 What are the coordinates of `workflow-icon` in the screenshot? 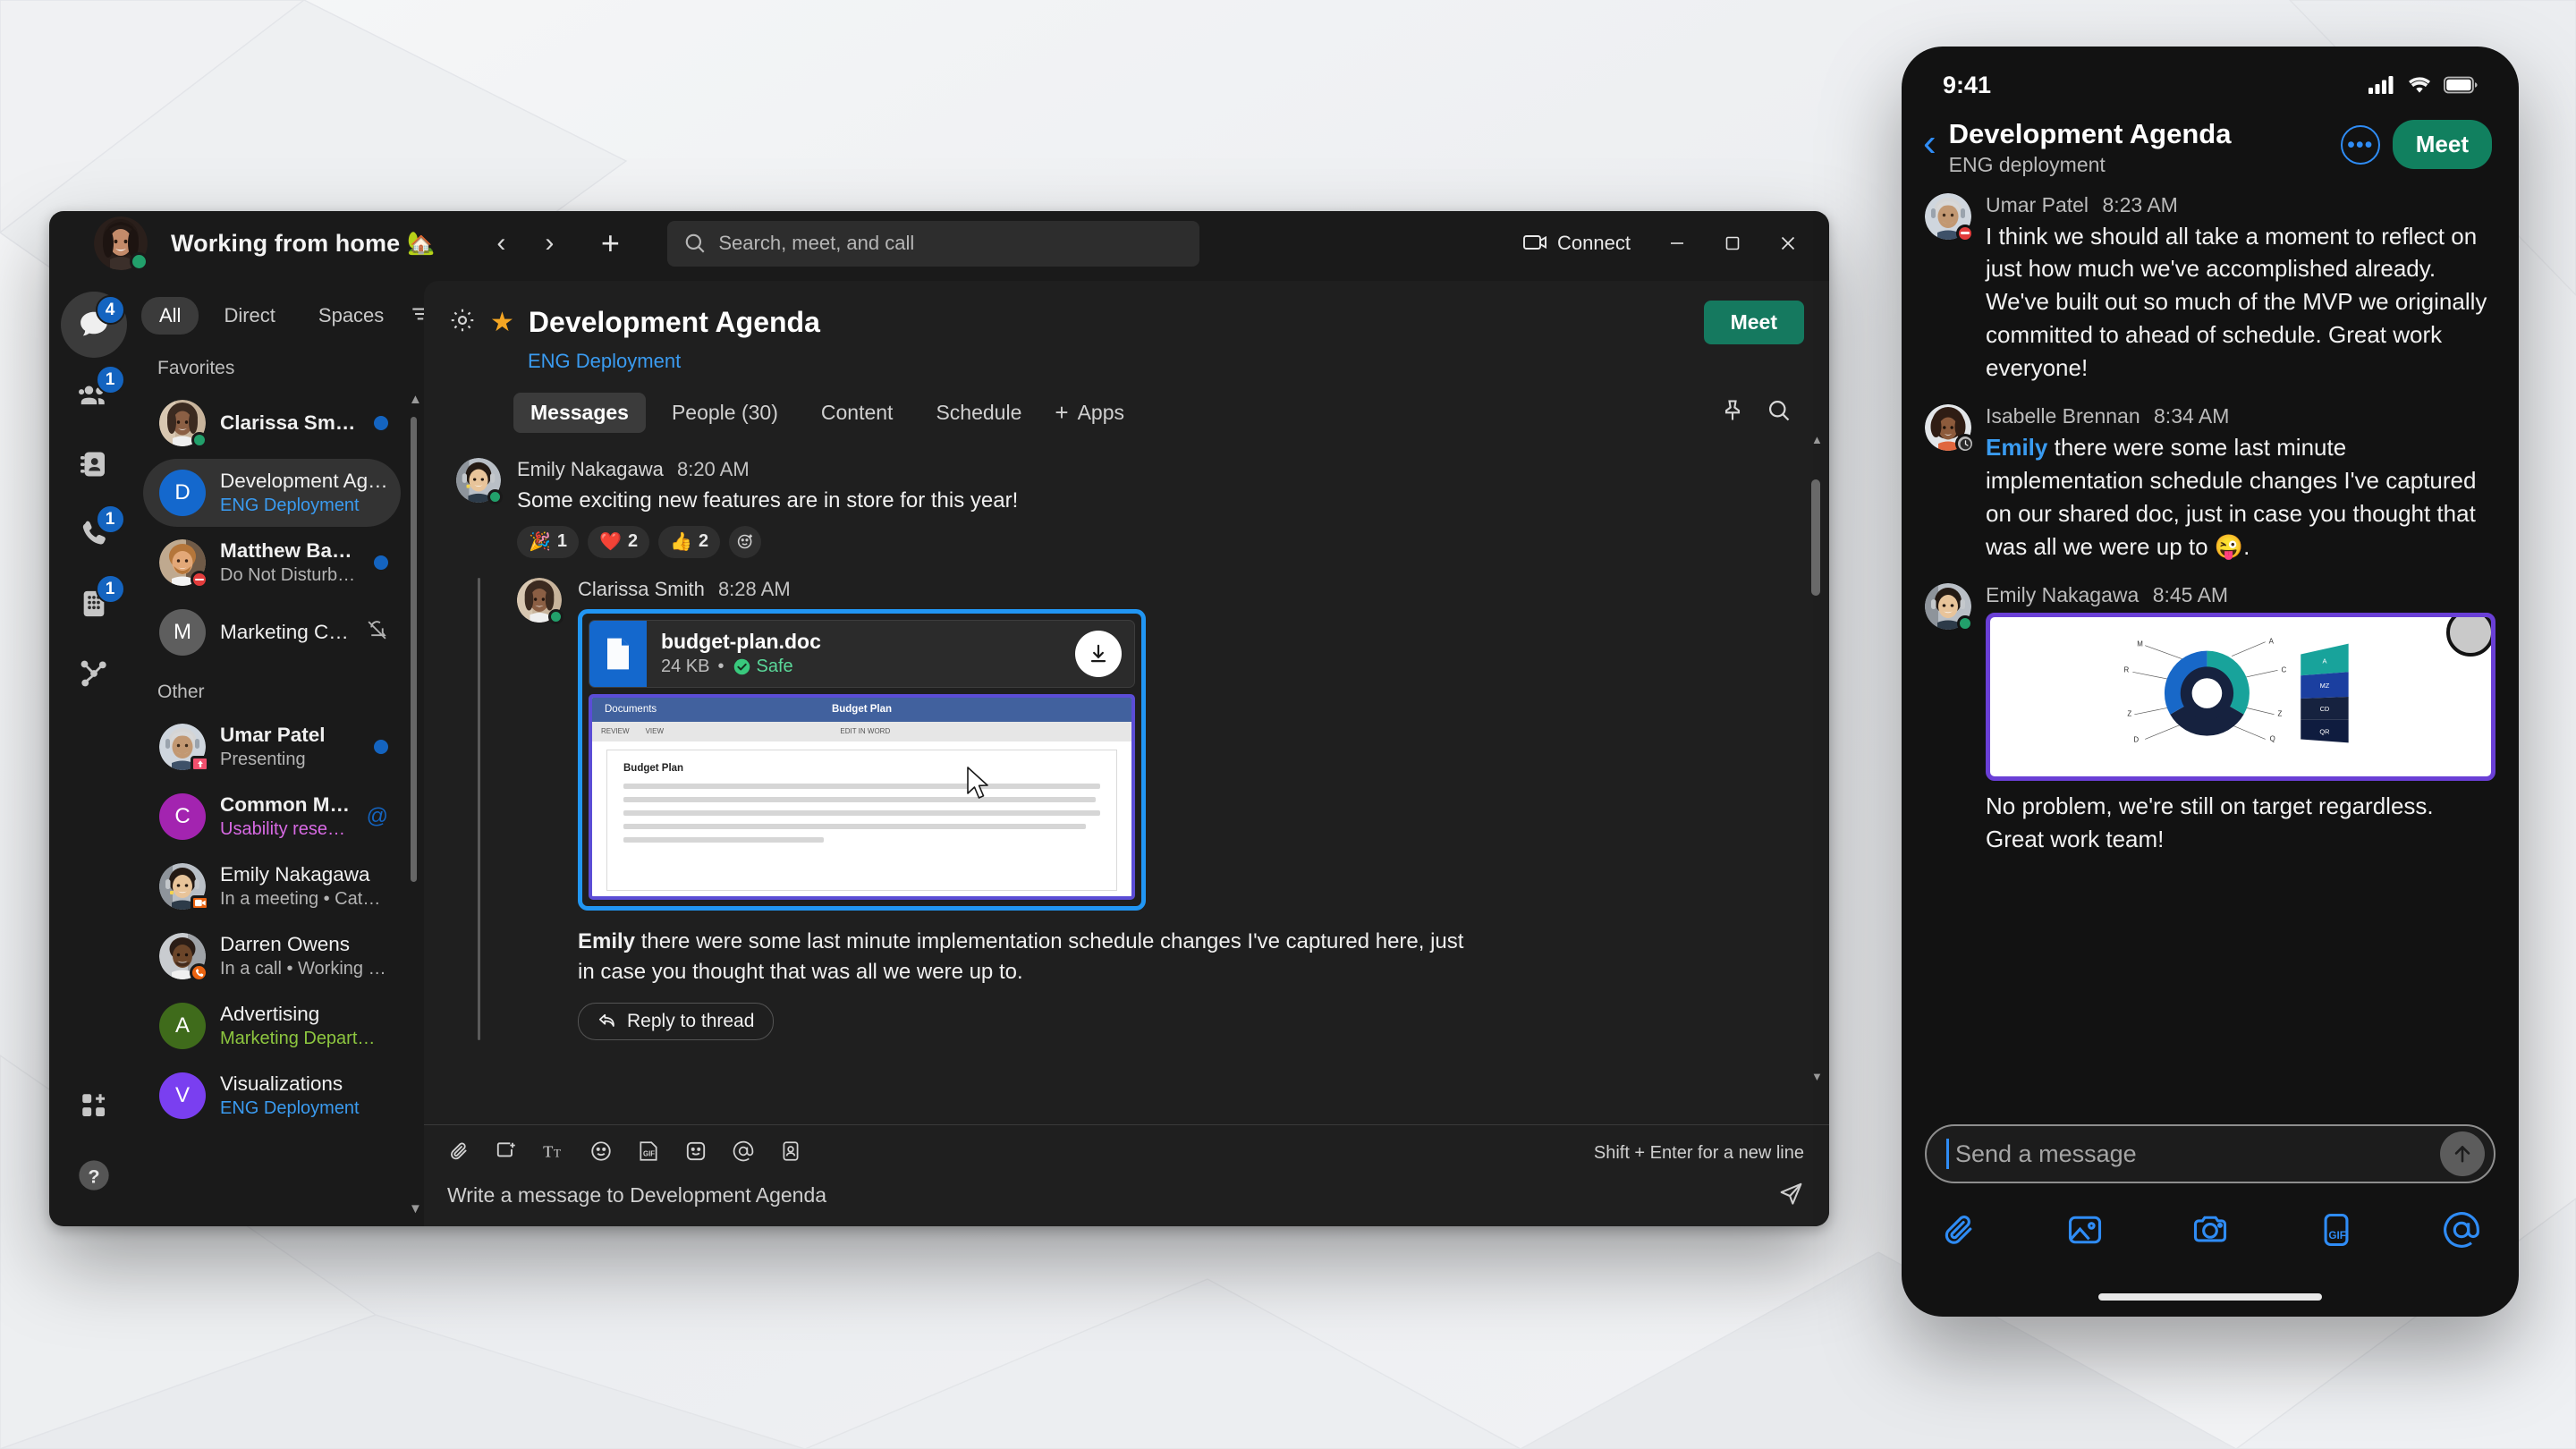 It's located at (93, 673).